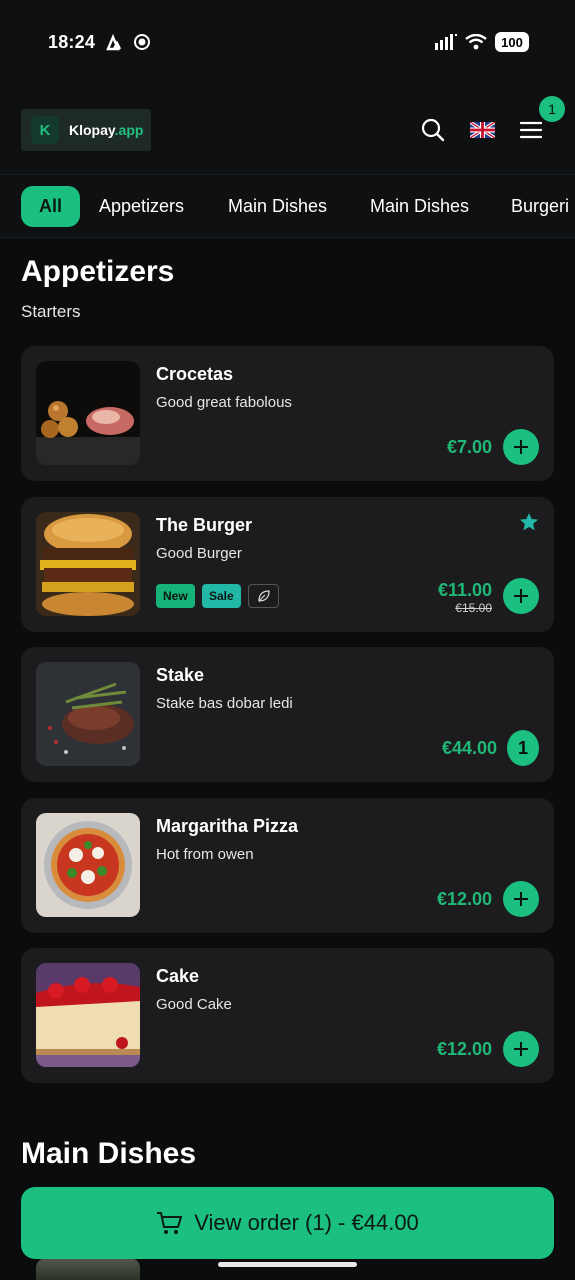 The height and width of the screenshot is (1280, 575). What do you see at coordinates (72, 42) in the screenshot?
I see `status-time: 18:24` at bounding box center [72, 42].